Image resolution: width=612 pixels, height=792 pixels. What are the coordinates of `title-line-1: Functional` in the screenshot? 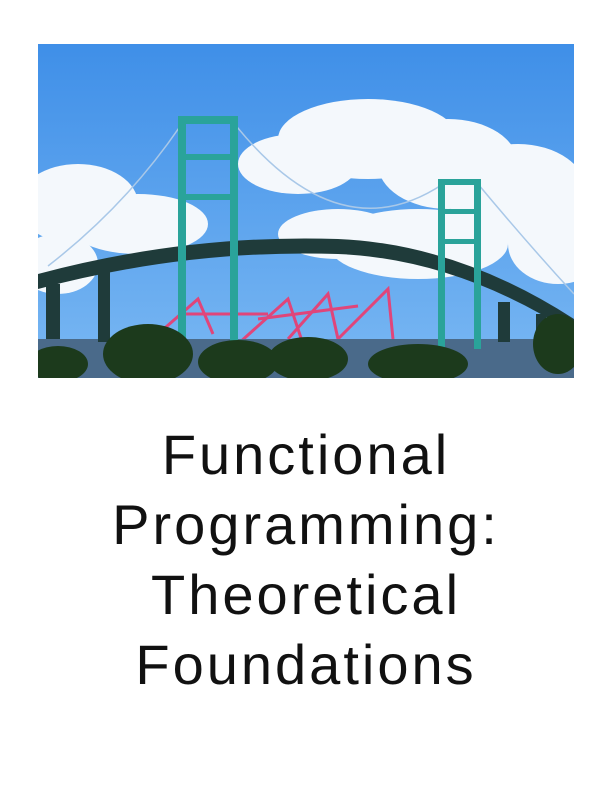 It's located at (306, 454).